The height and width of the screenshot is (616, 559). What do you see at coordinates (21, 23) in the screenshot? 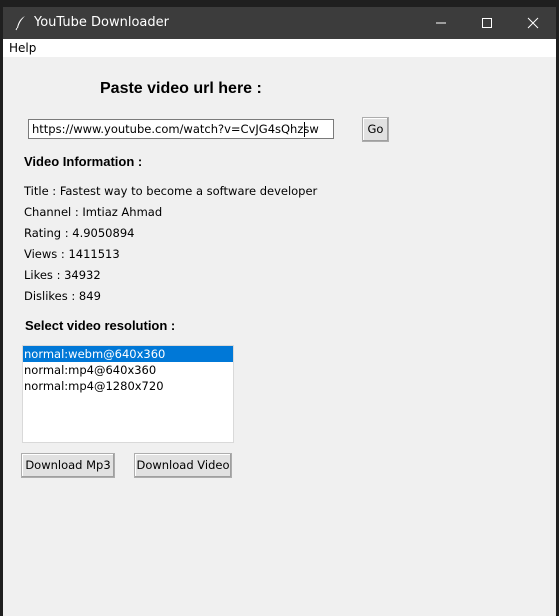
I see `feather-icon` at bounding box center [21, 23].